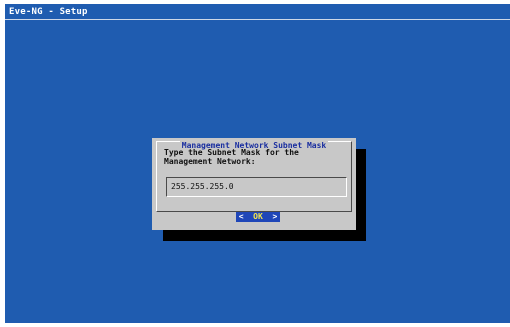 Image resolution: width=510 pixels, height=327 pixels. I want to click on ok-right-bracket: >, so click(275, 216).